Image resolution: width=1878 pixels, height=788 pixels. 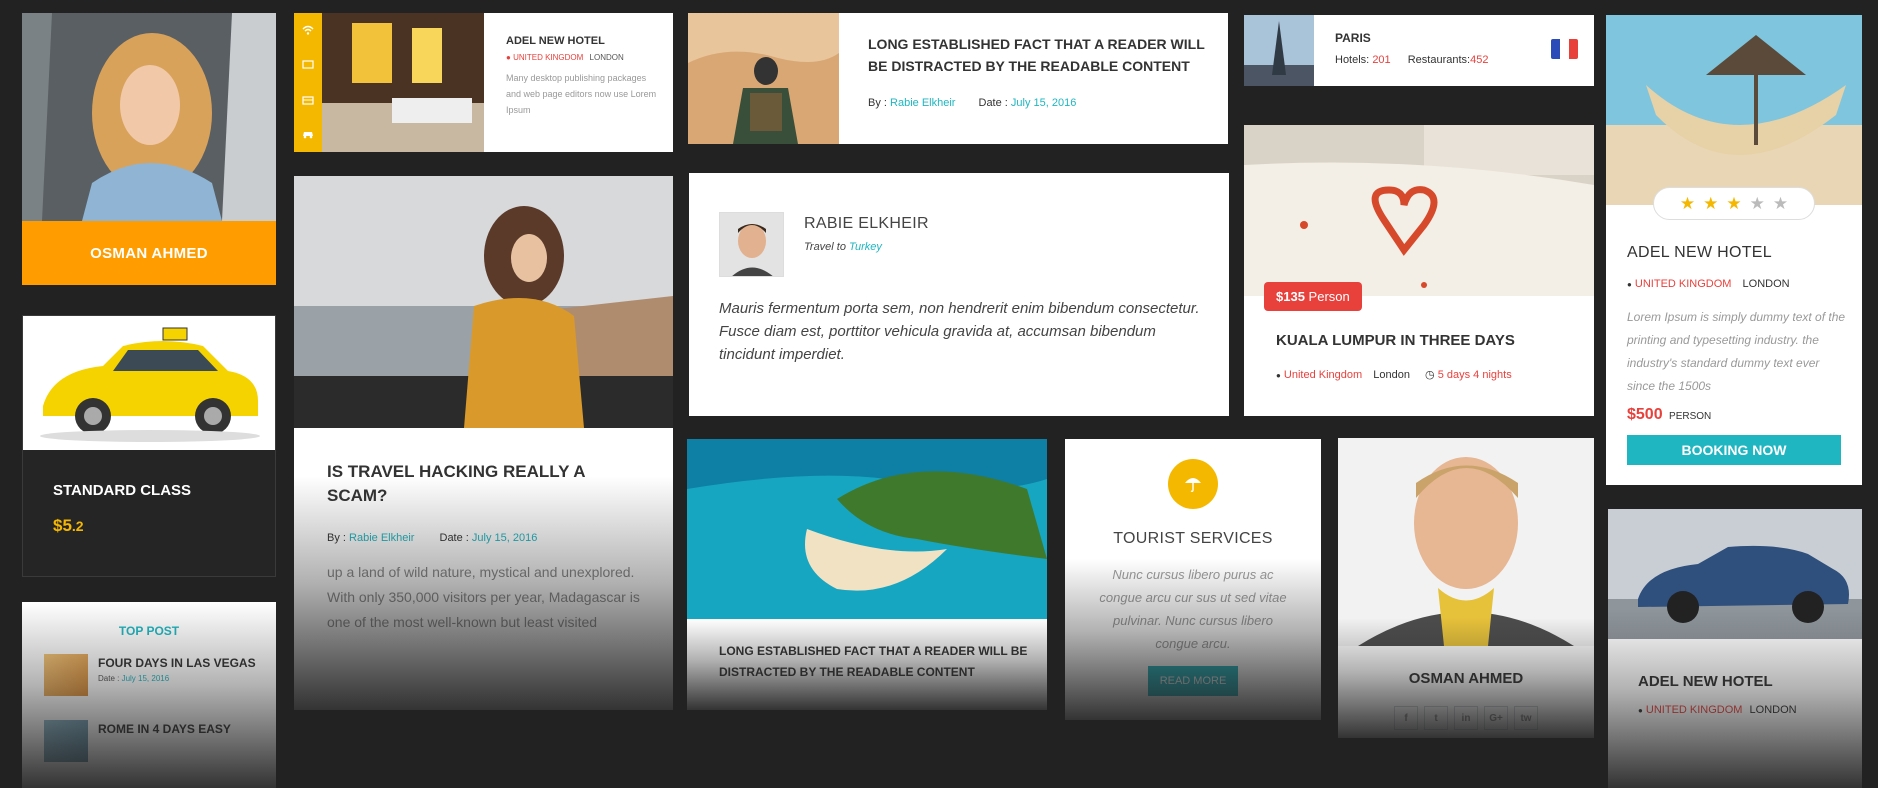 I want to click on car-icon, so click(x=308, y=134).